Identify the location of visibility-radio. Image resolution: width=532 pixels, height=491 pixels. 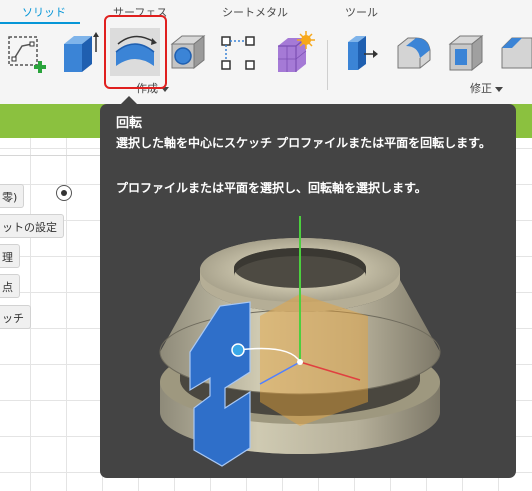
(64, 193).